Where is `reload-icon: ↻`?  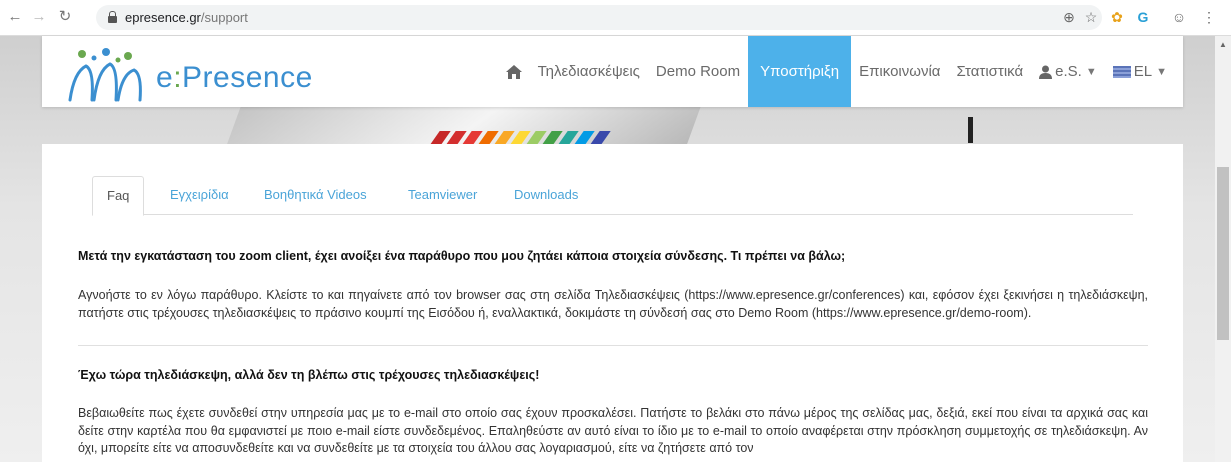 reload-icon: ↻ is located at coordinates (65, 17).